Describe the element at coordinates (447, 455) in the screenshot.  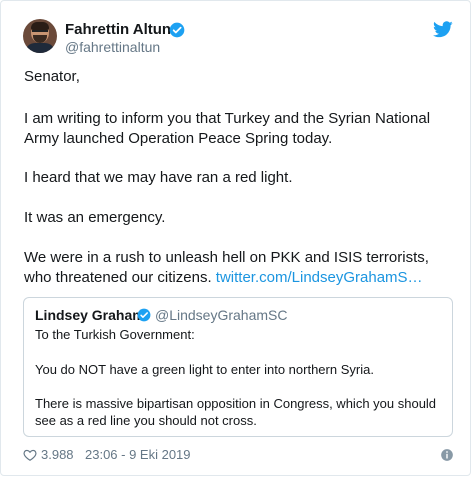
I see `info-icon` at that location.